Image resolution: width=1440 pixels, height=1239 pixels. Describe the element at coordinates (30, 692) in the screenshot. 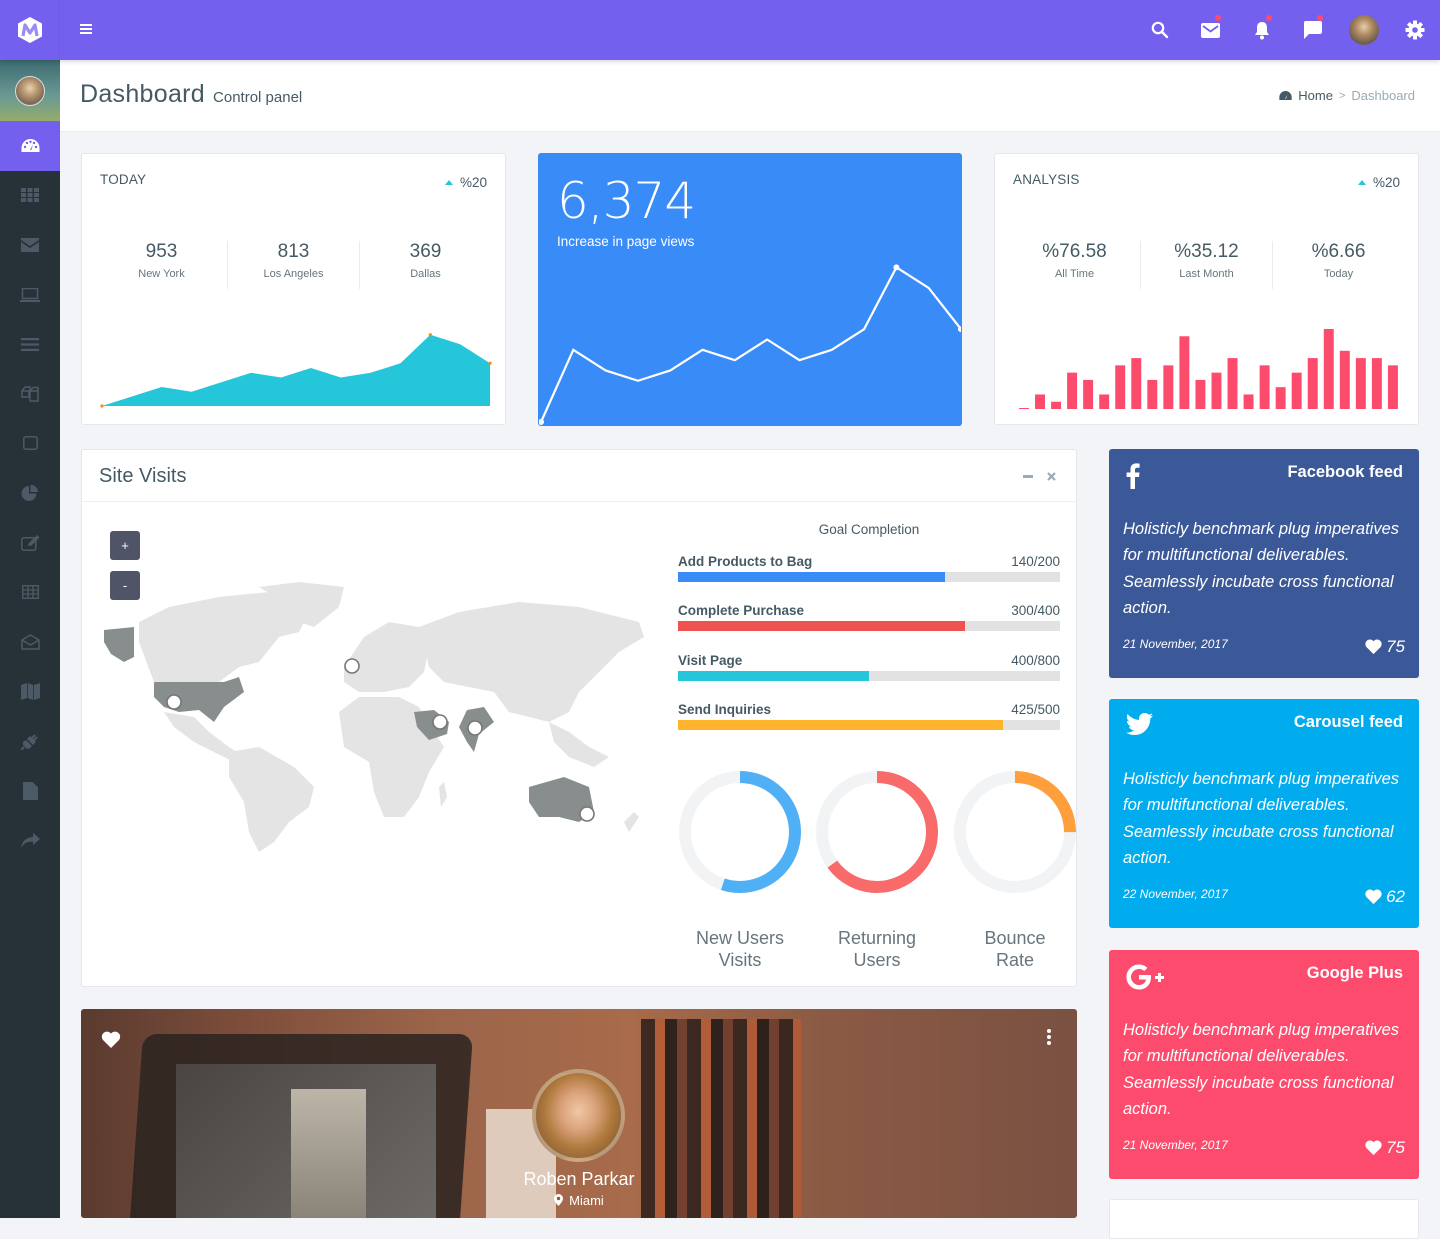

I see `sidebar-item-maps` at that location.